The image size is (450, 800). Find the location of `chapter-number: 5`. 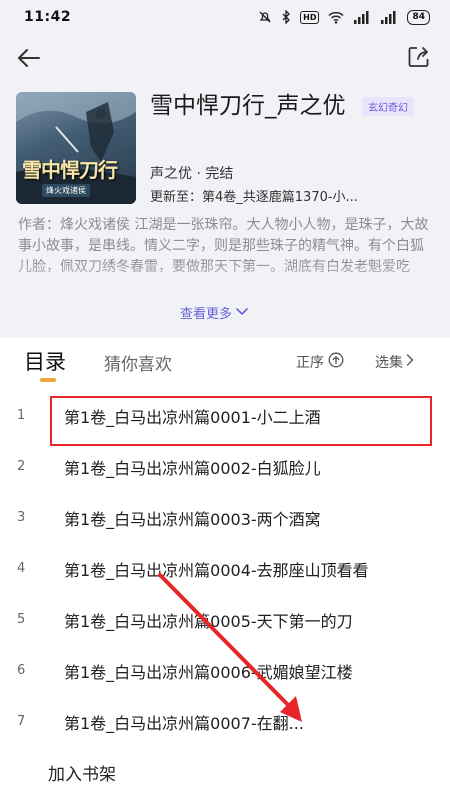

chapter-number: 5 is located at coordinates (21, 619).